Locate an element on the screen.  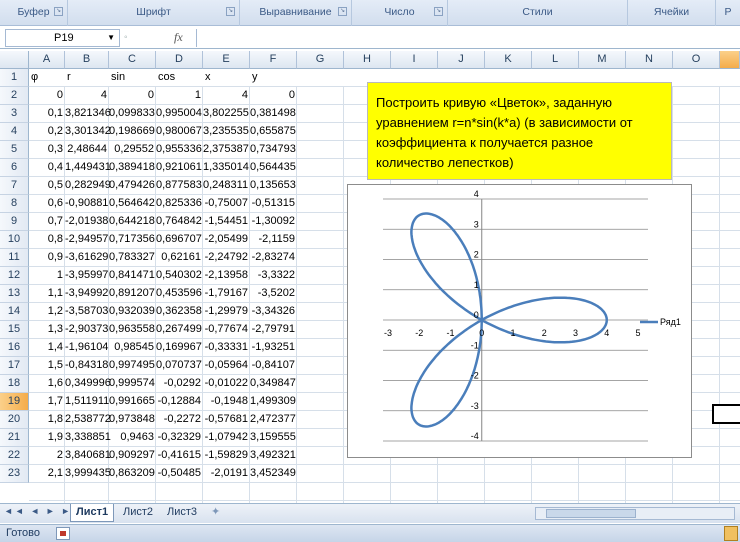
cell-d17: 0,070737 is located at coordinates (179, 366).